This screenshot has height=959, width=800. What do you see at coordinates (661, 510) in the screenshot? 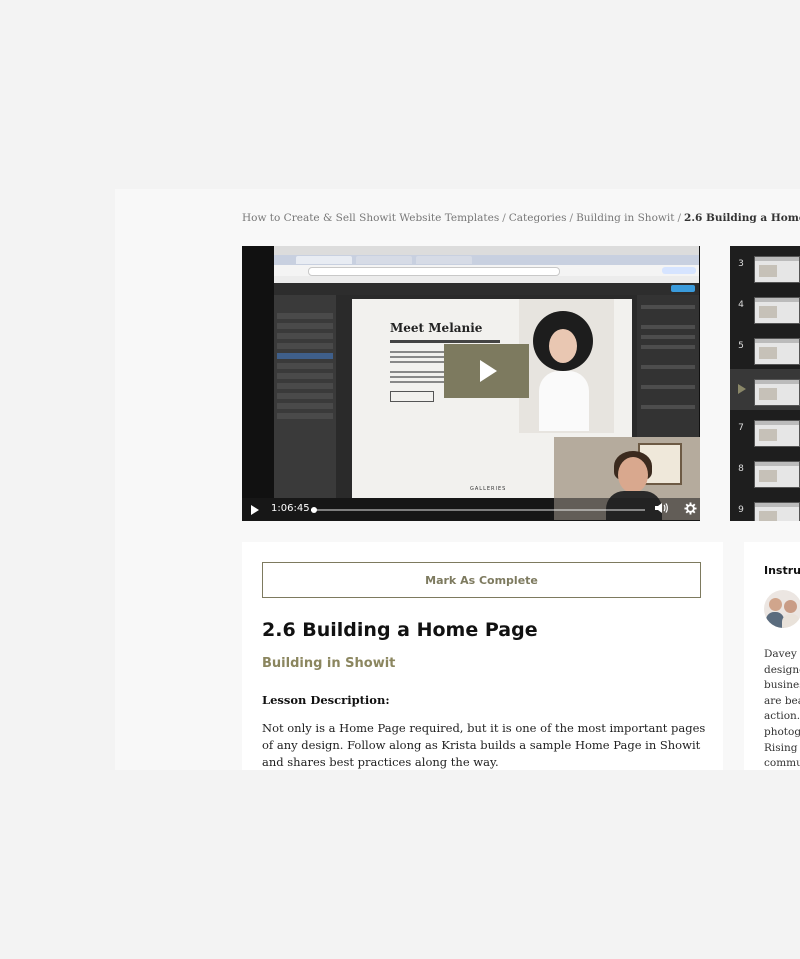
I see `volume-icon` at bounding box center [661, 510].